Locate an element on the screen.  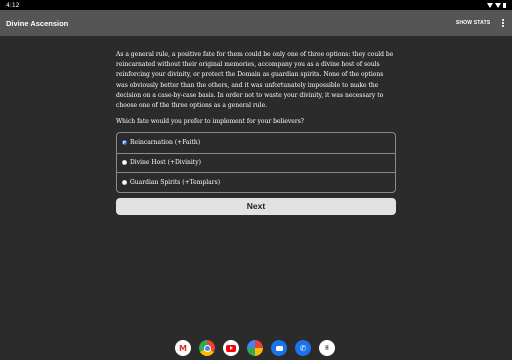
status-bar: 4:12 is located at coordinates (256, 5).